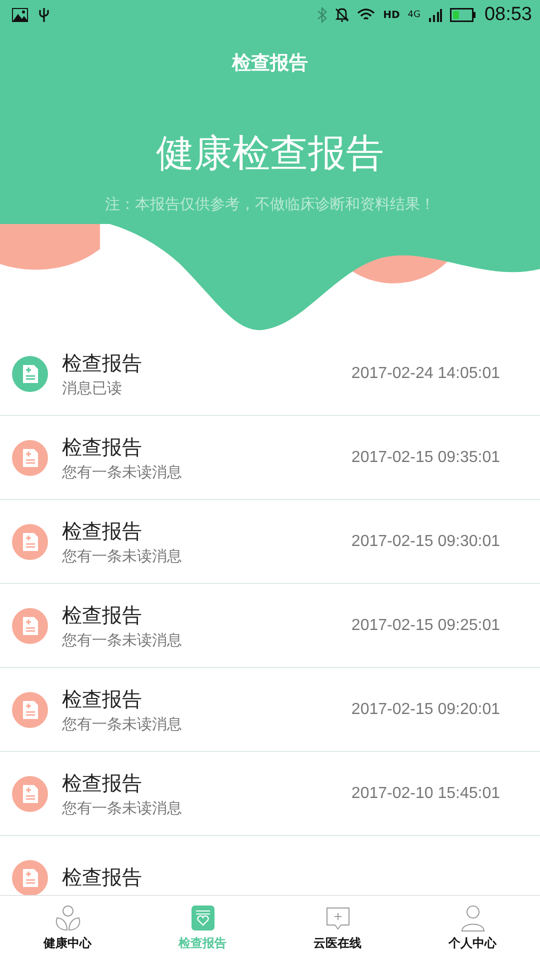  What do you see at coordinates (270, 153) in the screenshot?
I see `report-heading: 健康检查报告` at bounding box center [270, 153].